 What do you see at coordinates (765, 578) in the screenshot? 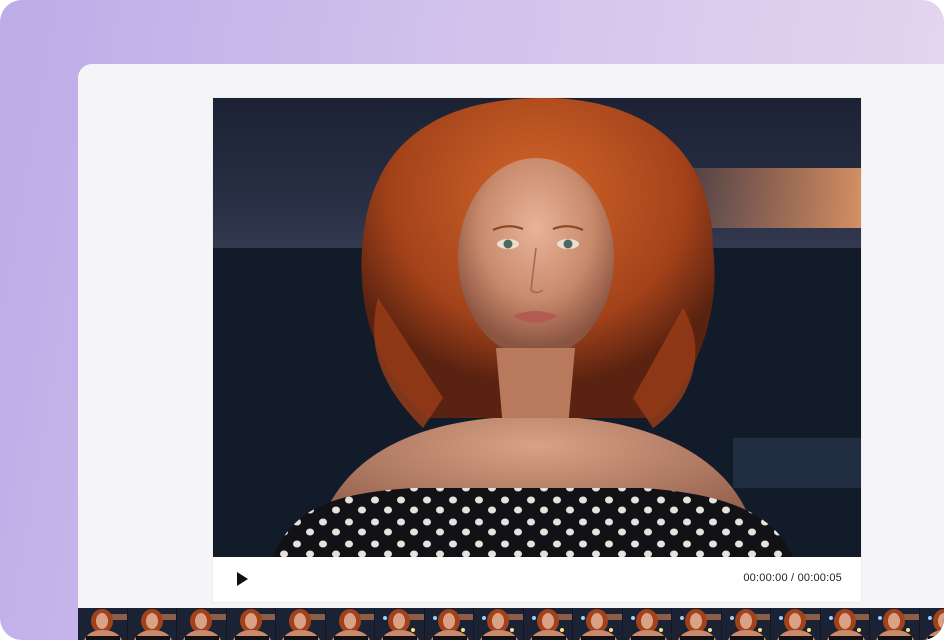
I see `current-time: 00:00:00` at bounding box center [765, 578].